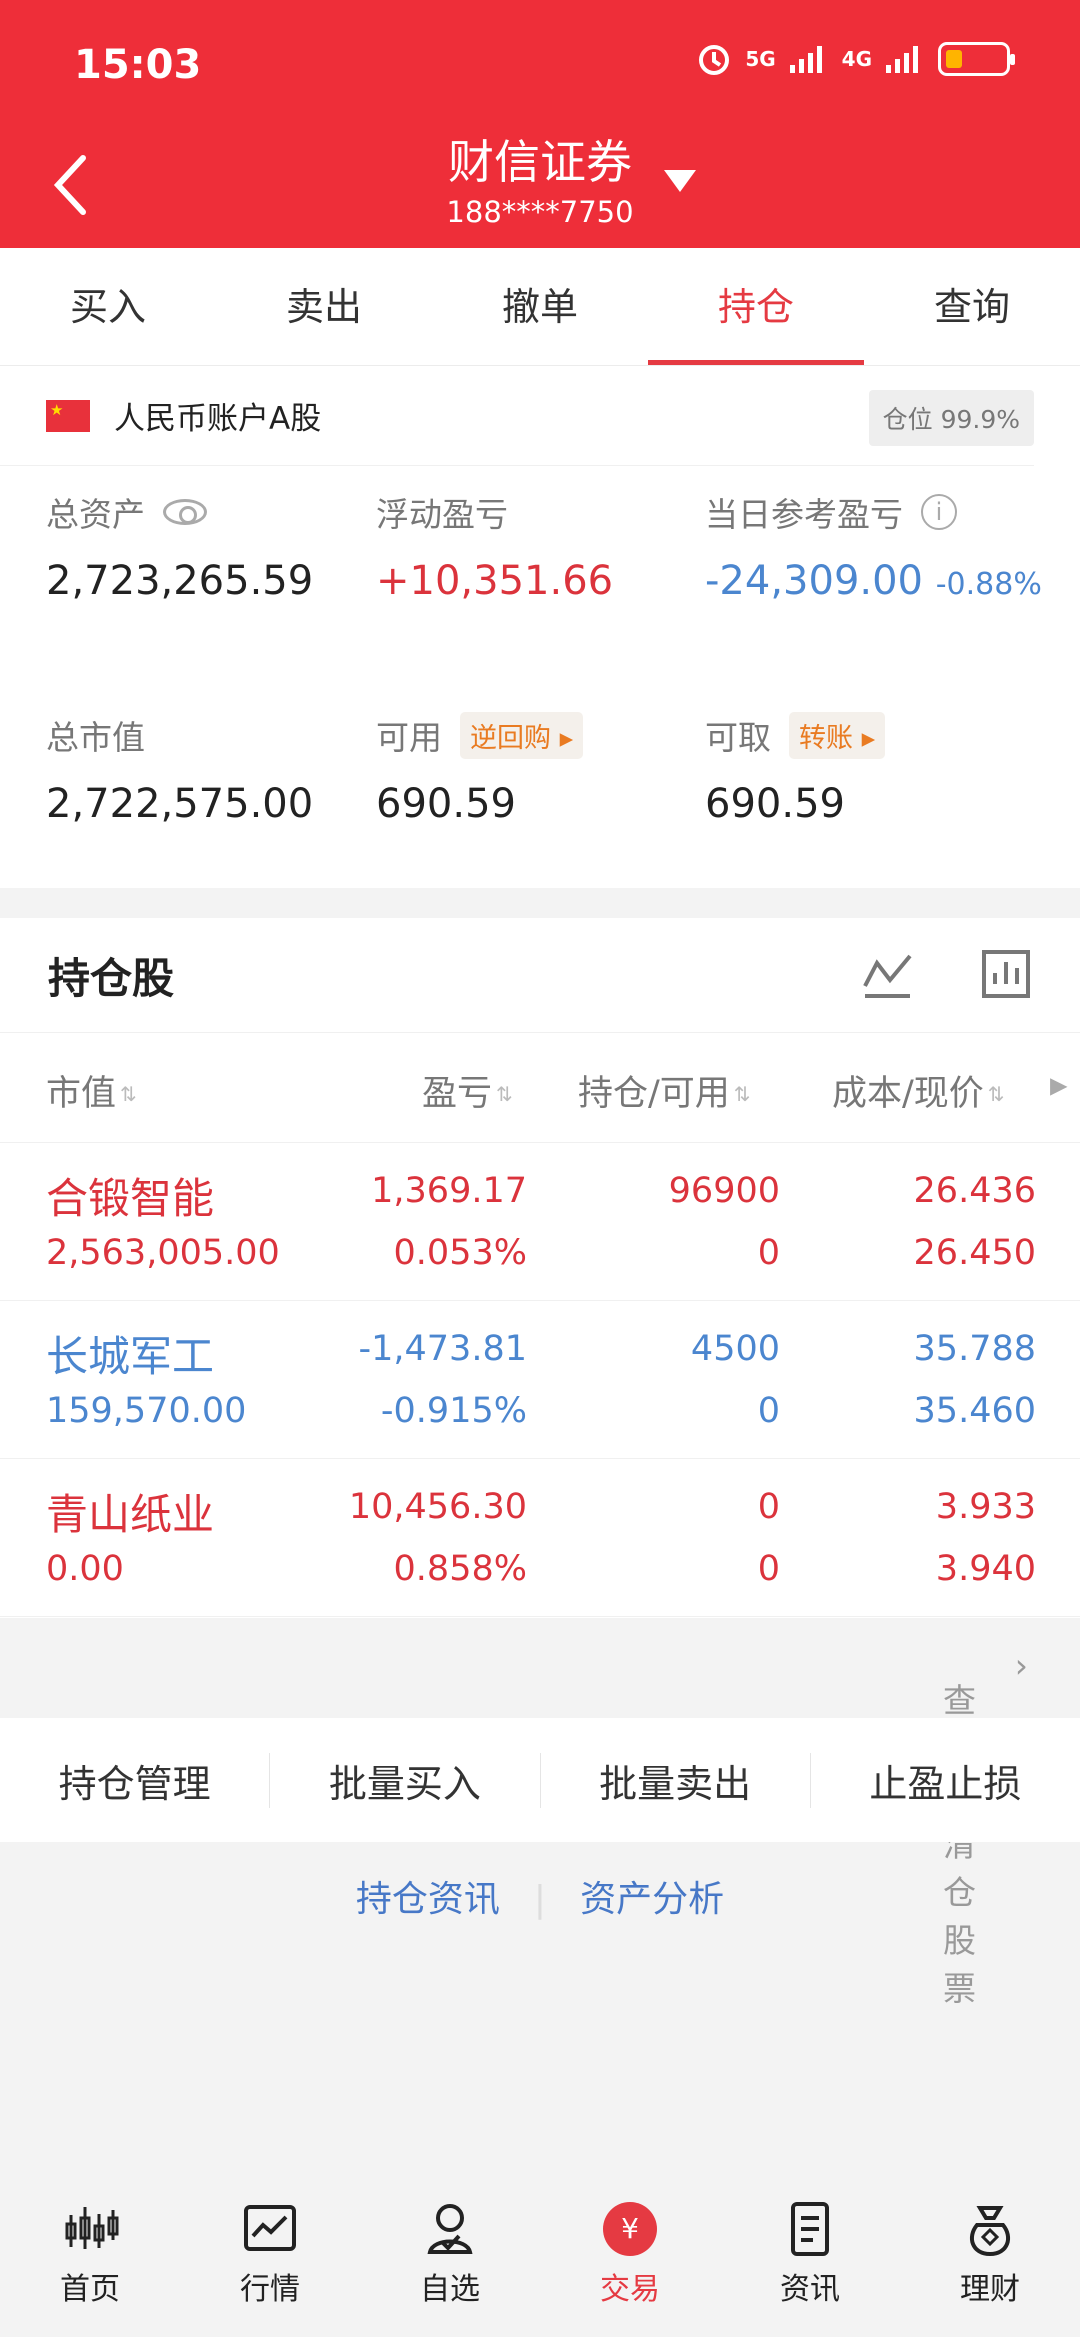 This screenshot has height=2337, width=1080. What do you see at coordinates (1059, 1085) in the screenshot?
I see `scroll-right-icon: ▸` at bounding box center [1059, 1085].